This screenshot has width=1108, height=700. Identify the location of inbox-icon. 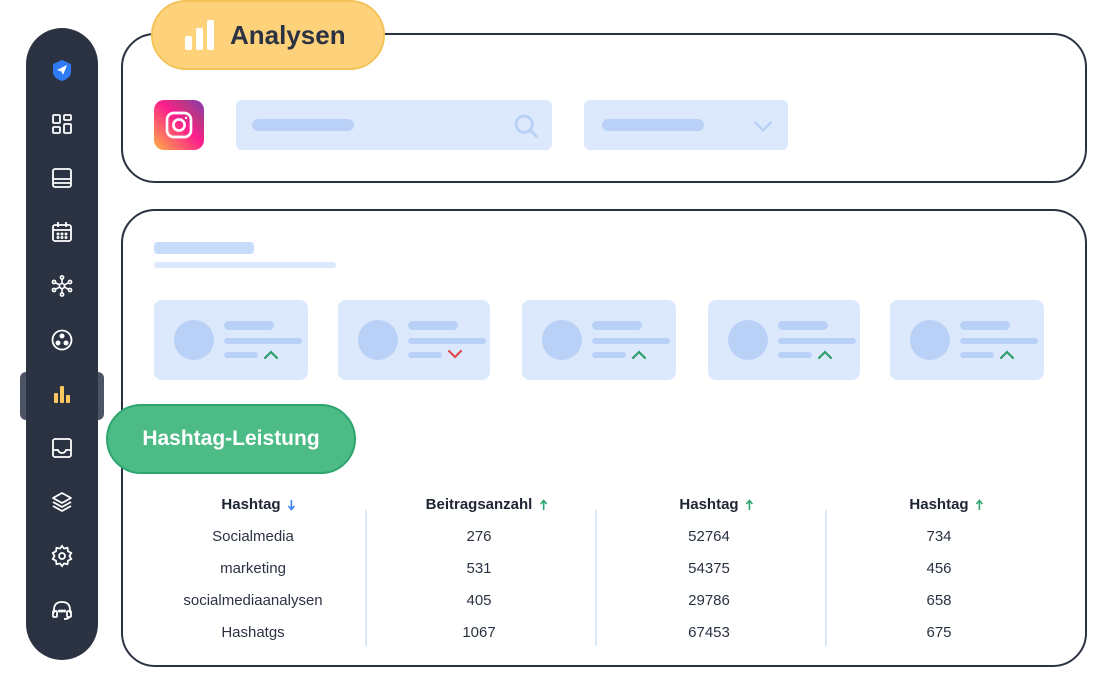
(62, 448).